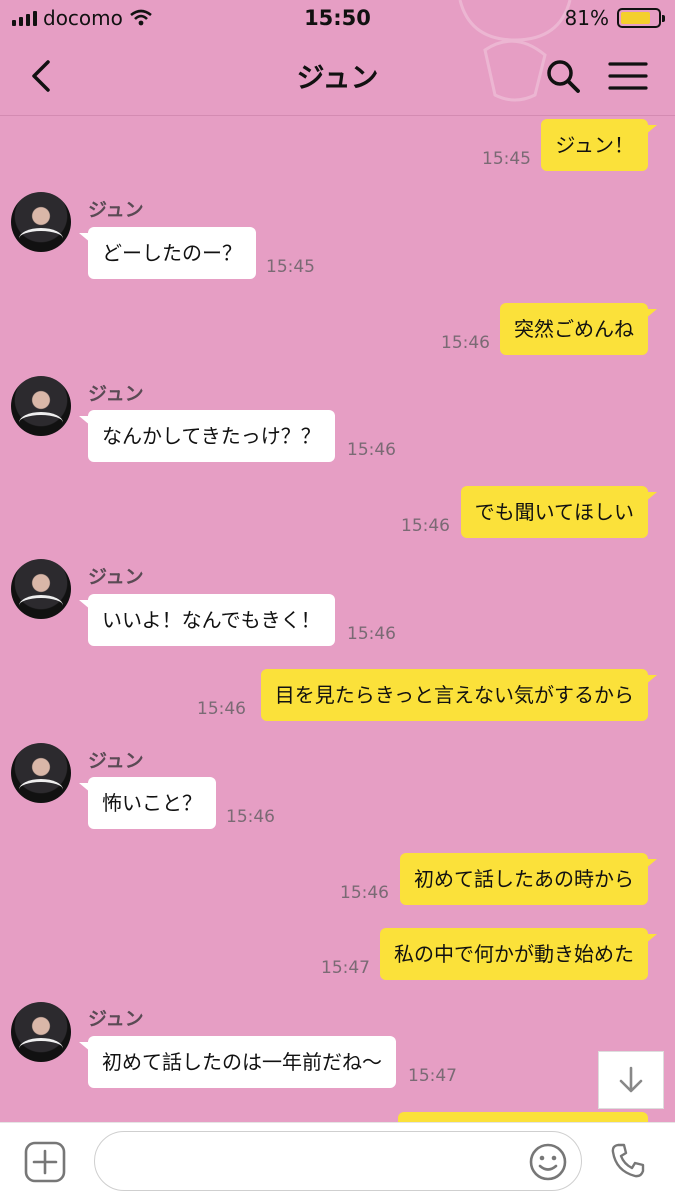  I want to click on scroll-to-bottom-button, so click(631, 1080).